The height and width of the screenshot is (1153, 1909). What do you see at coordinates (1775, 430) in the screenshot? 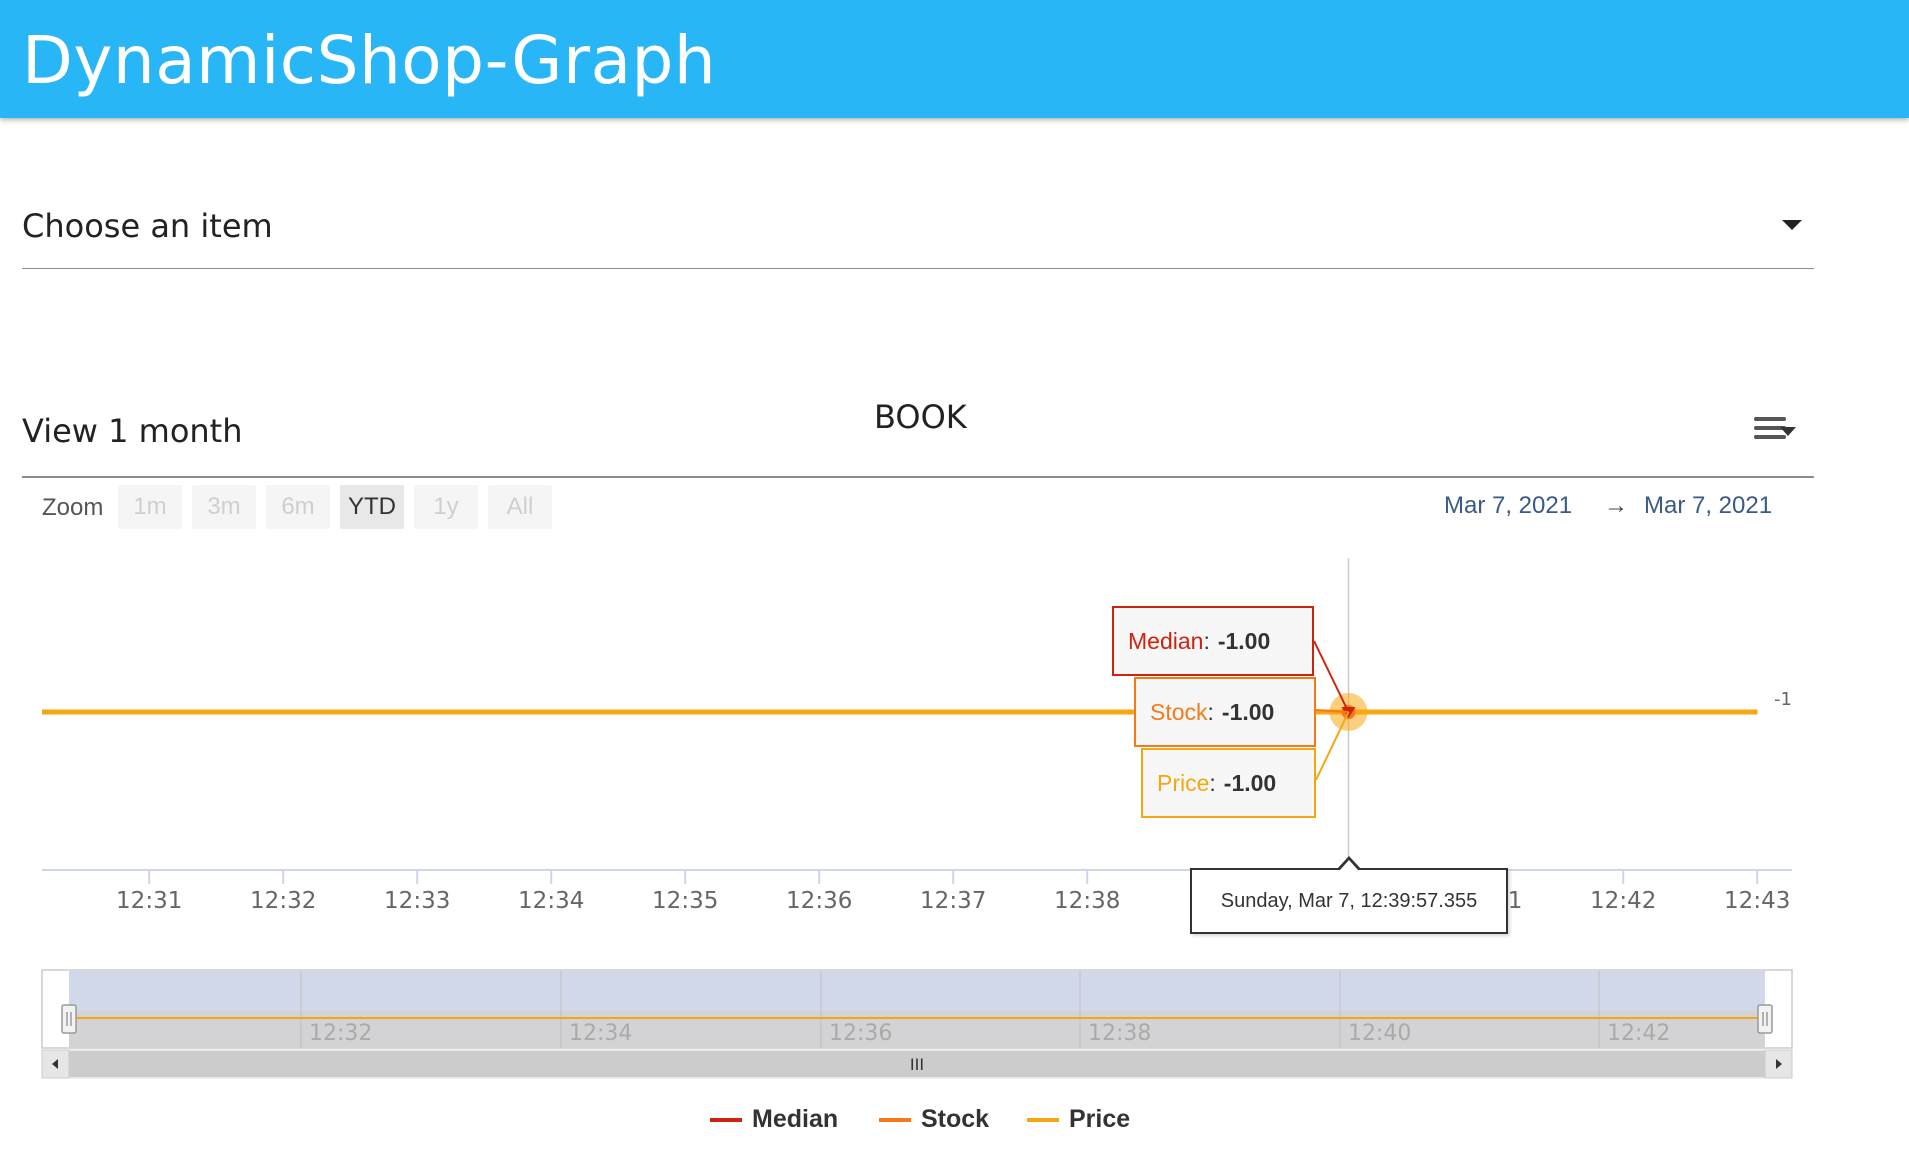
I see `hamburger-menu-icon` at bounding box center [1775, 430].